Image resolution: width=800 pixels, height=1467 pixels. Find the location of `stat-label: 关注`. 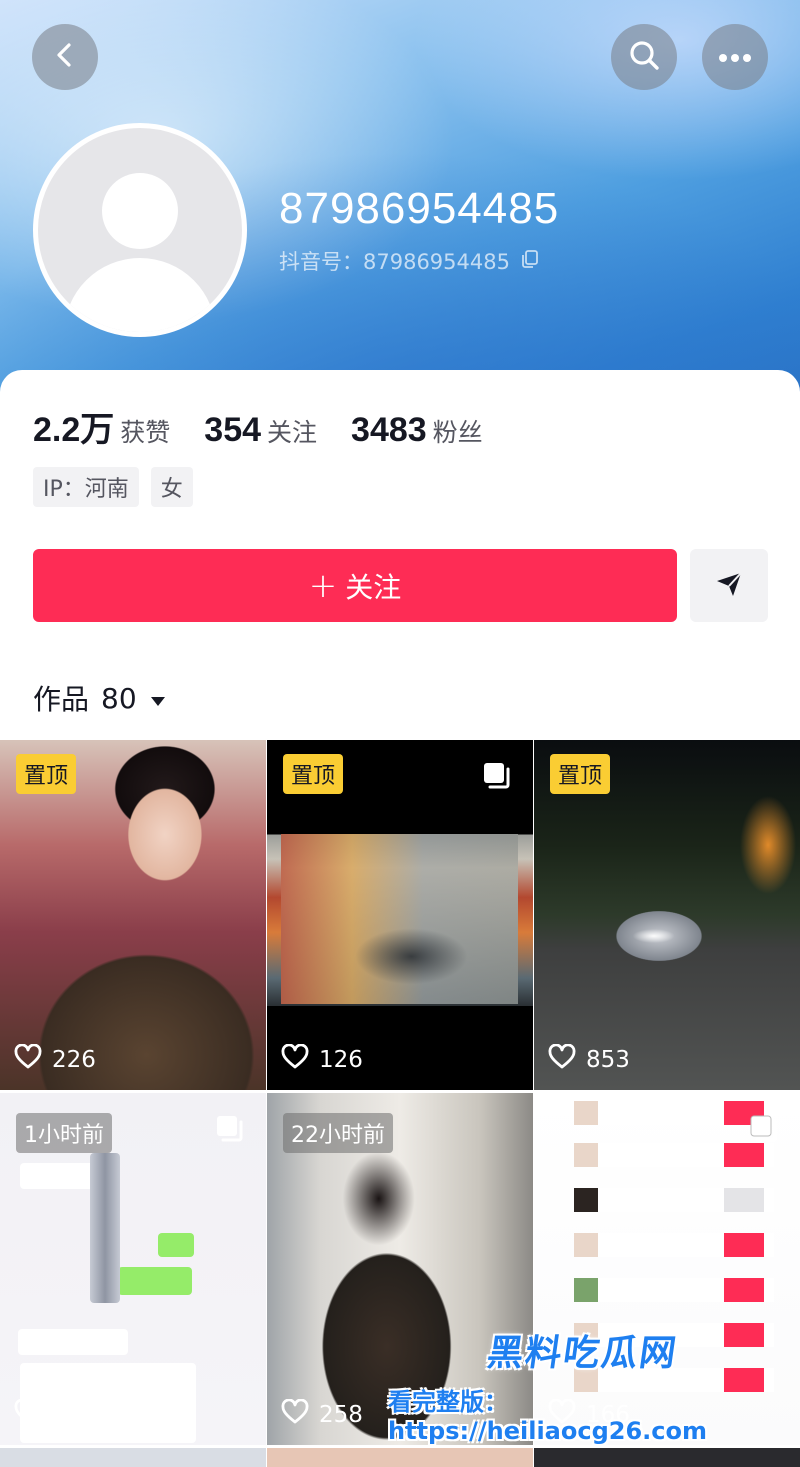

stat-label: 关注 is located at coordinates (292, 432).